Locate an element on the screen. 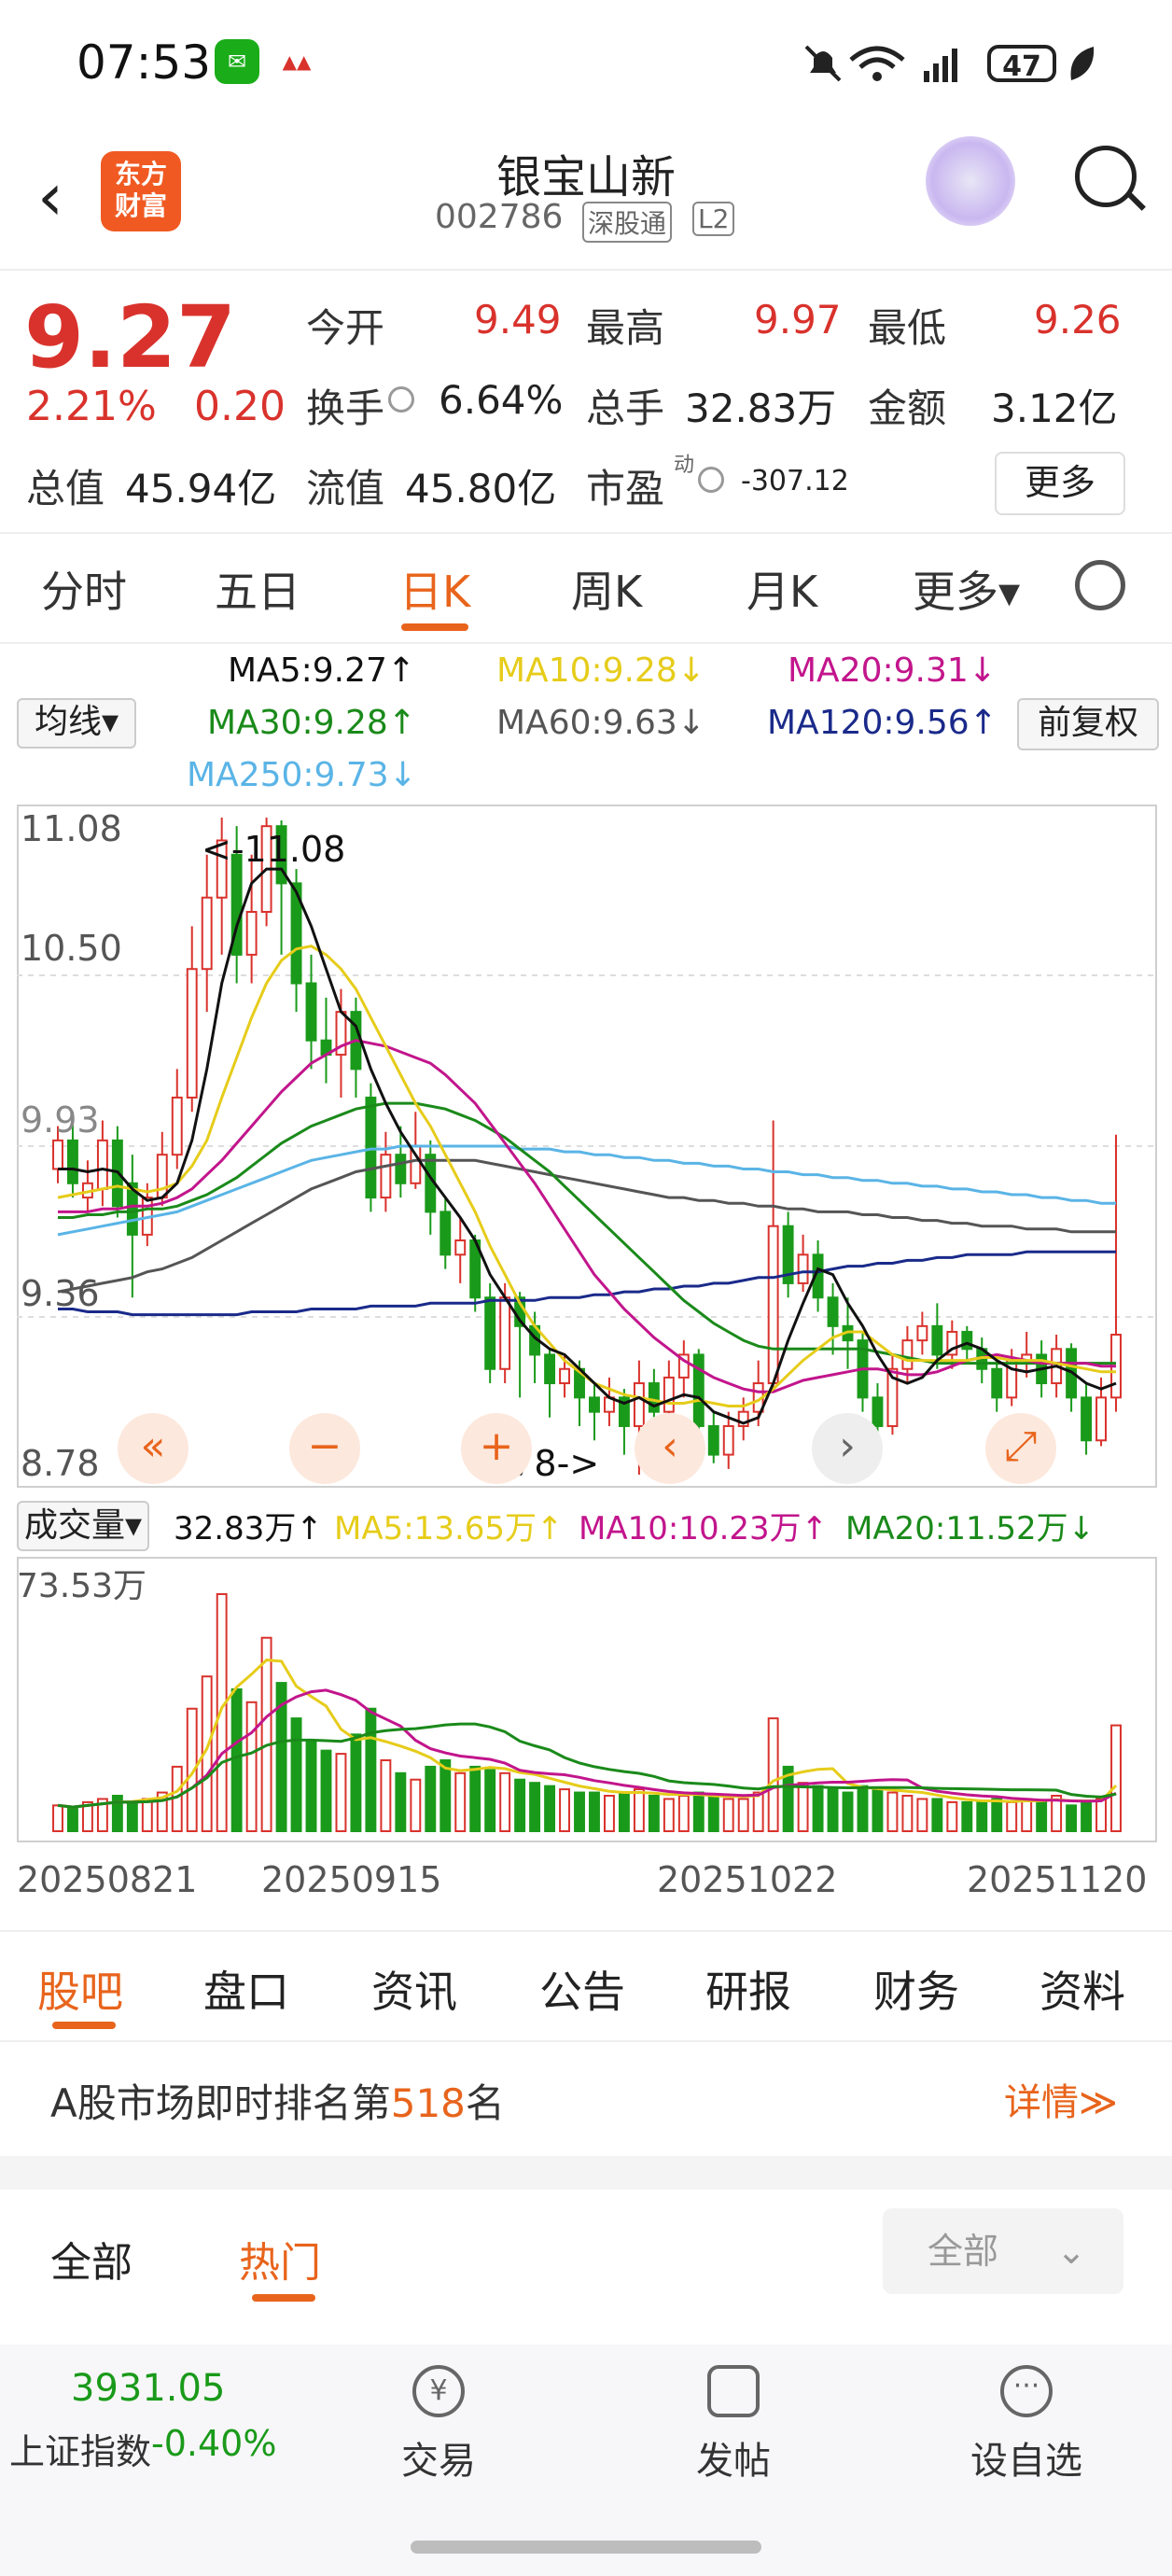 The image size is (1172, 2576). ma30-line is located at coordinates (587, 1233).